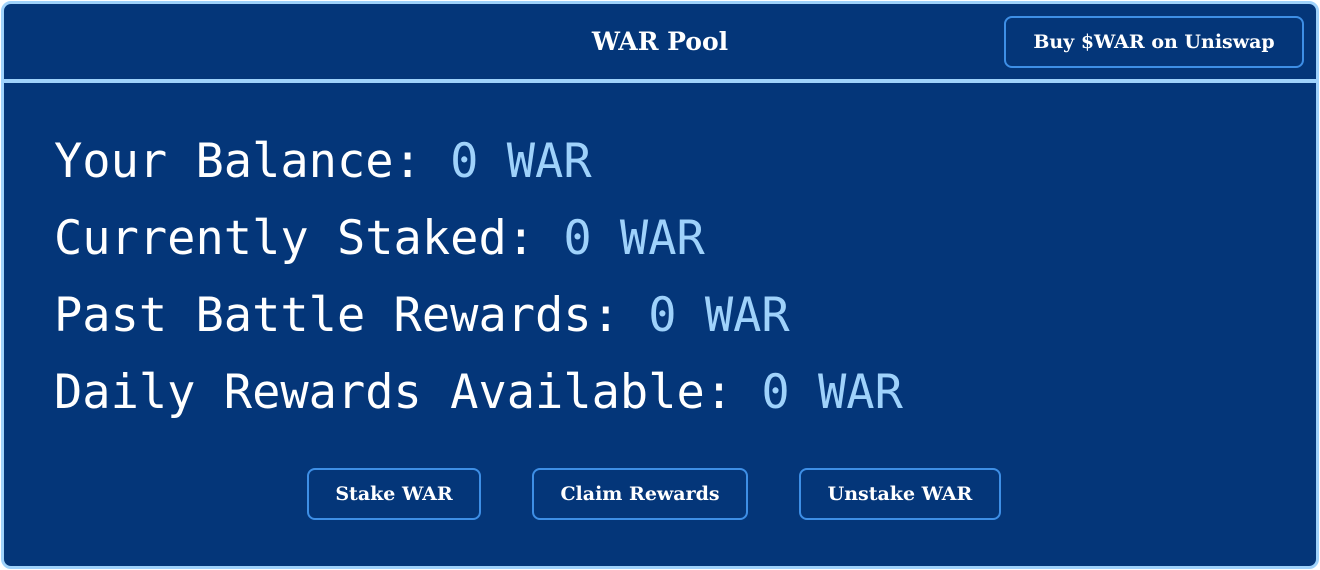  I want to click on past-rewards-label: Past Battle Rewards:, so click(337, 315).